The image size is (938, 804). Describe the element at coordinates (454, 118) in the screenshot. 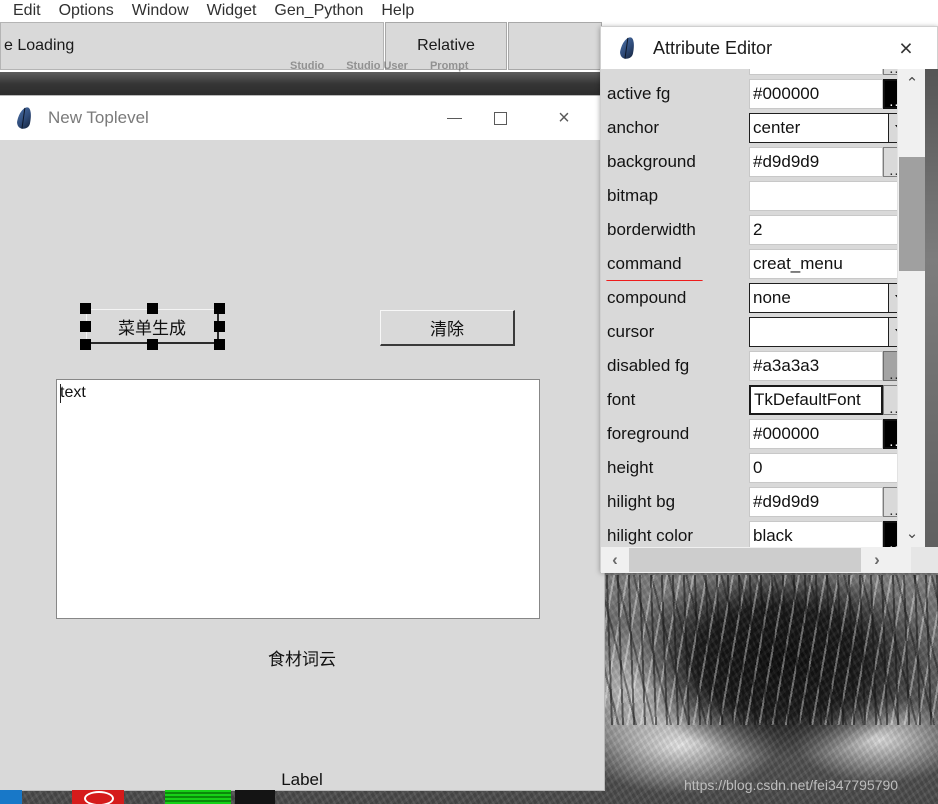

I see `minimize-icon` at that location.